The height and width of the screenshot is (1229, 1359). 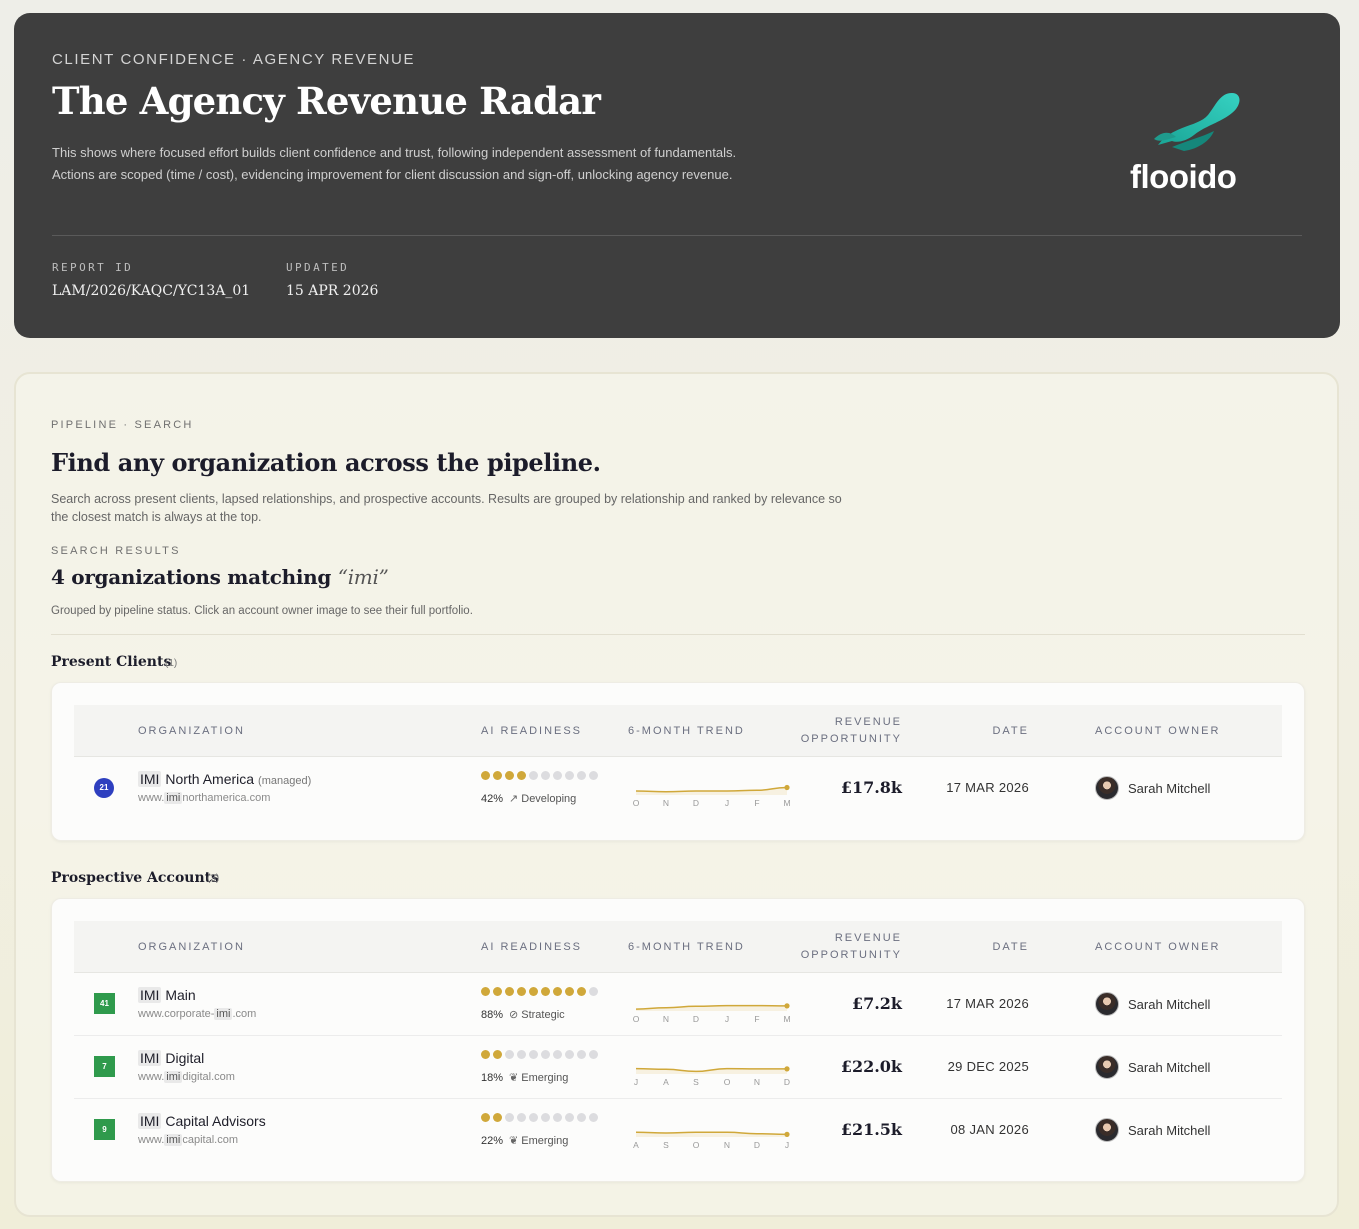 I want to click on col-trend: 6-MONTH TREND, so click(x=686, y=947).